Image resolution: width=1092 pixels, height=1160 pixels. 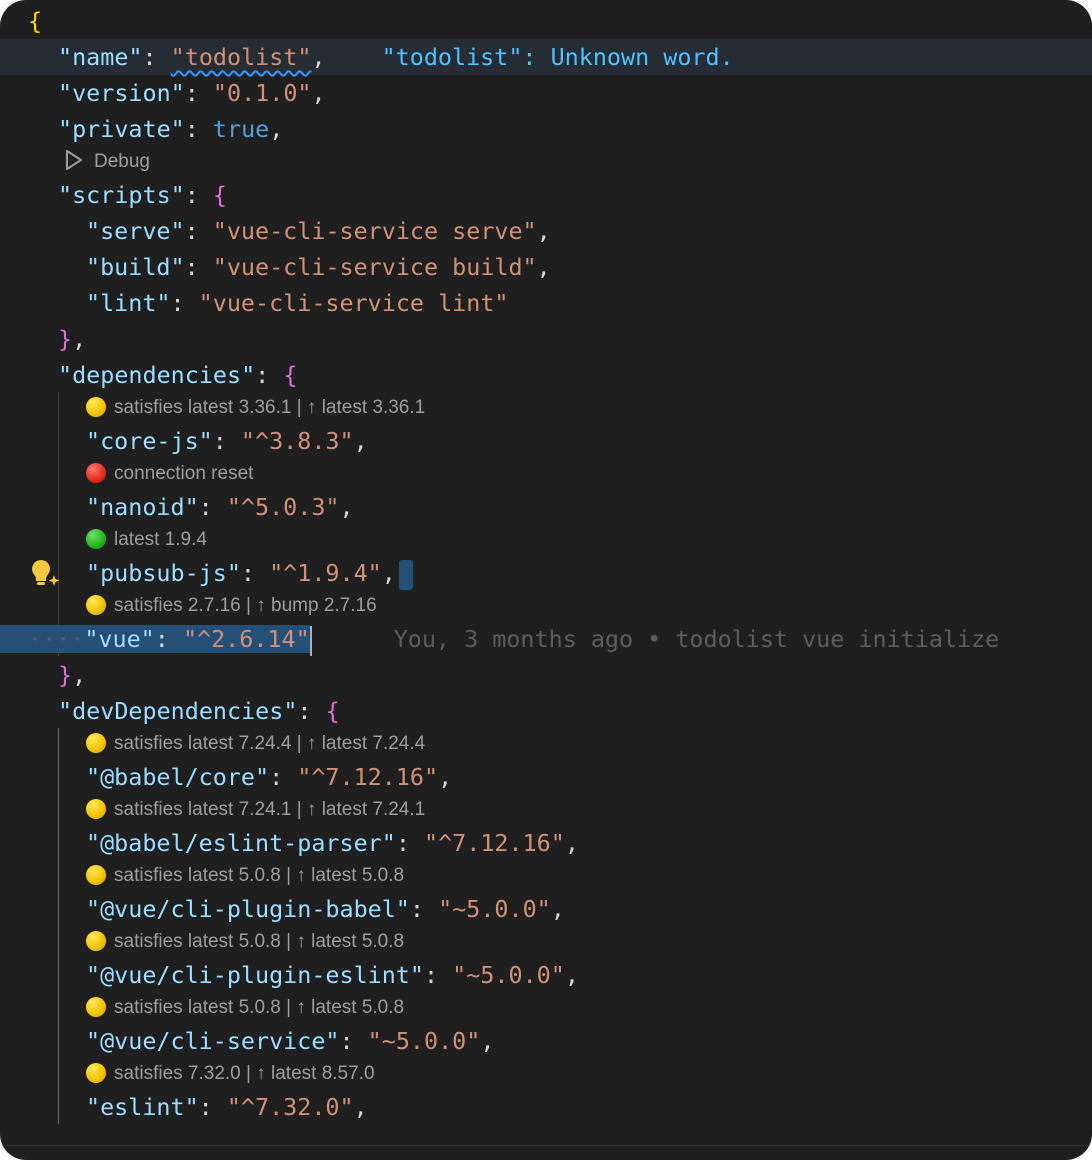 What do you see at coordinates (142, 1107) in the screenshot?
I see `dependency-key: "eslint"` at bounding box center [142, 1107].